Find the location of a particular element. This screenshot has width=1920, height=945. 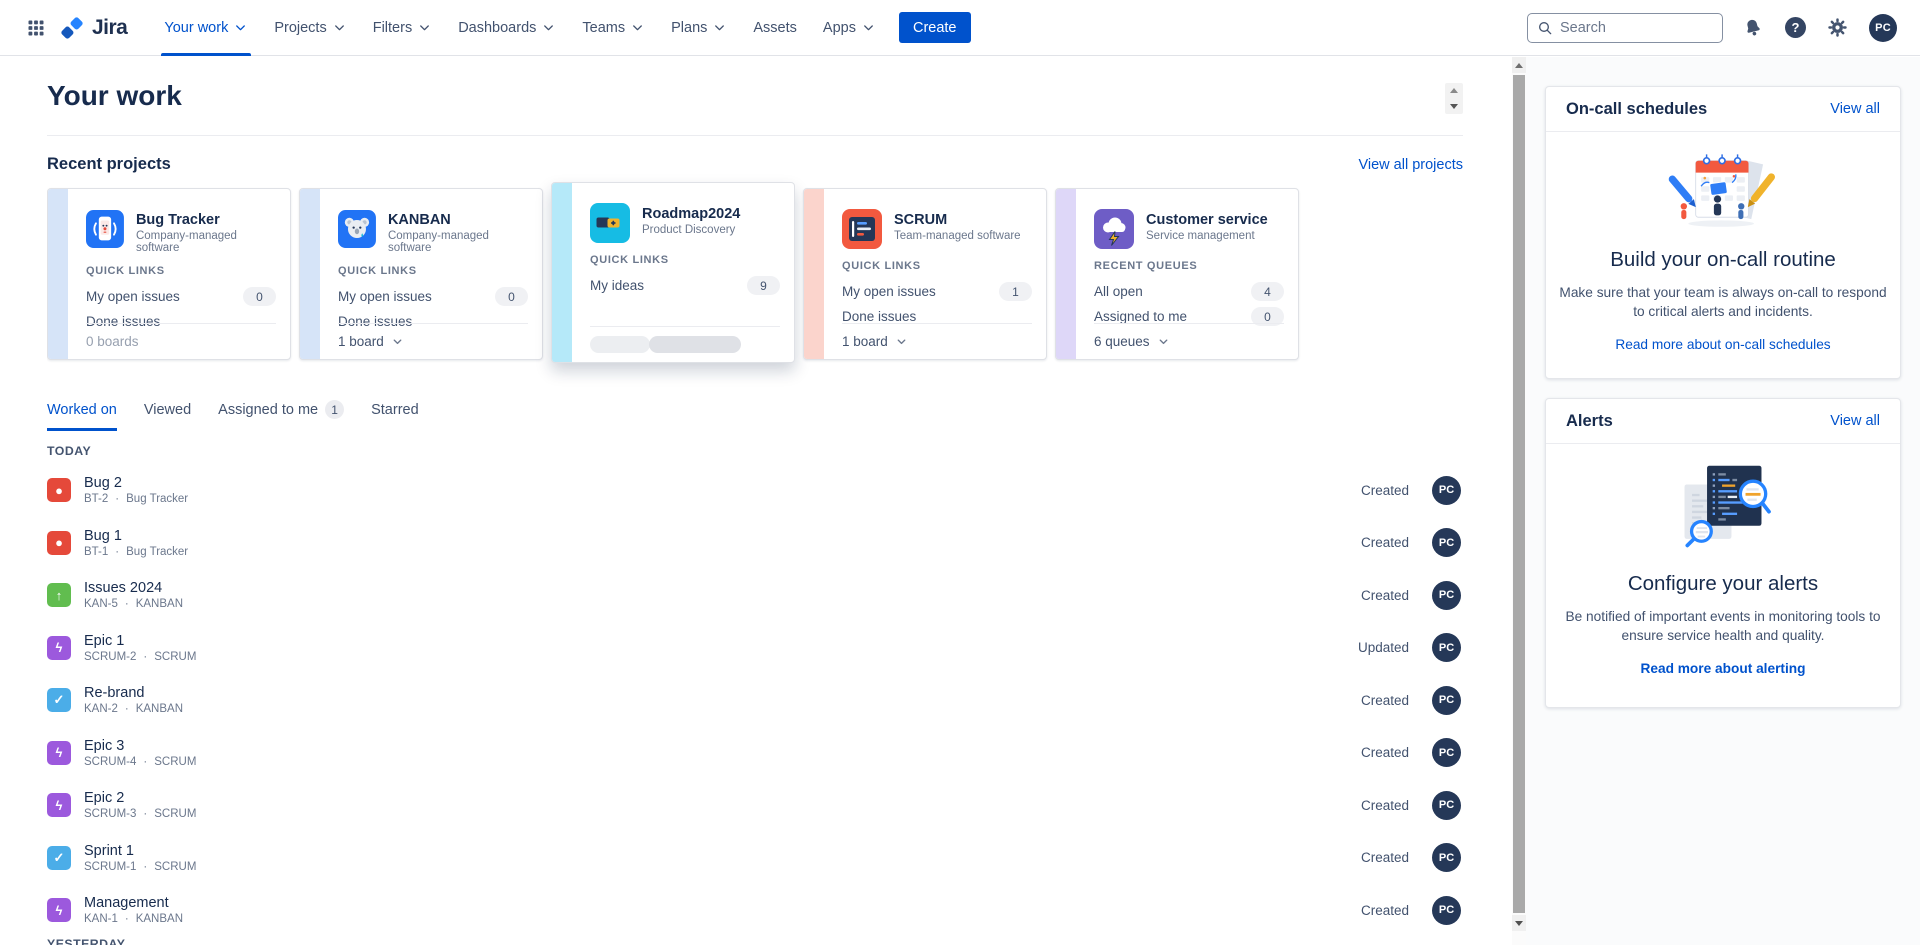

create-button: Create is located at coordinates (934, 27).